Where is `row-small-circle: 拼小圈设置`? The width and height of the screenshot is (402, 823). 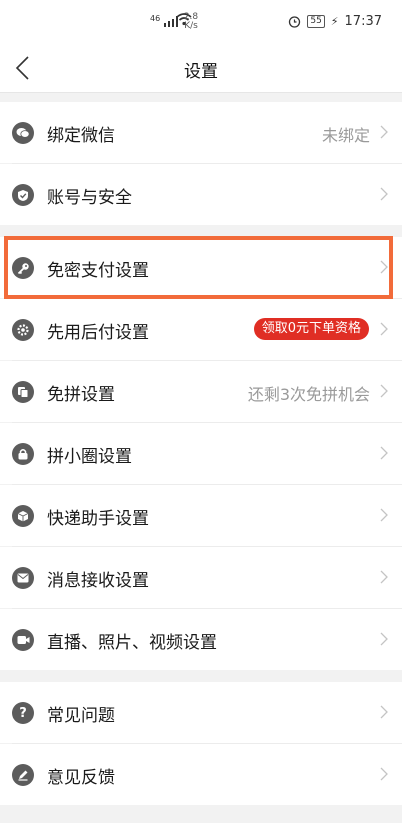
row-small-circle: 拼小圈设置 is located at coordinates (201, 453).